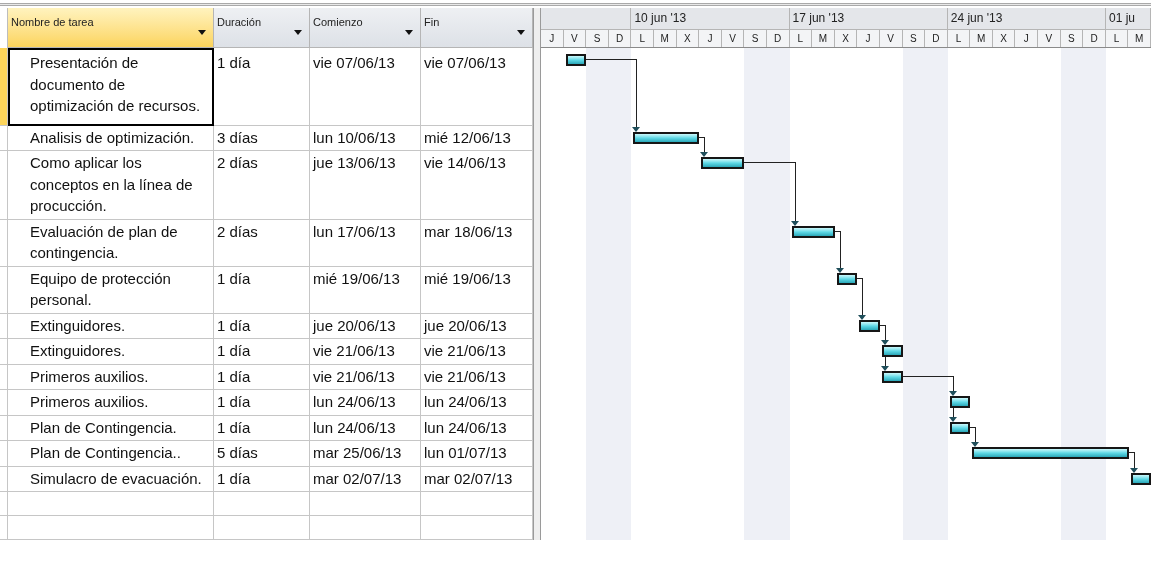 This screenshot has width=1151, height=584. I want to click on finish-date-cell: mar 18/06/13, so click(477, 243).